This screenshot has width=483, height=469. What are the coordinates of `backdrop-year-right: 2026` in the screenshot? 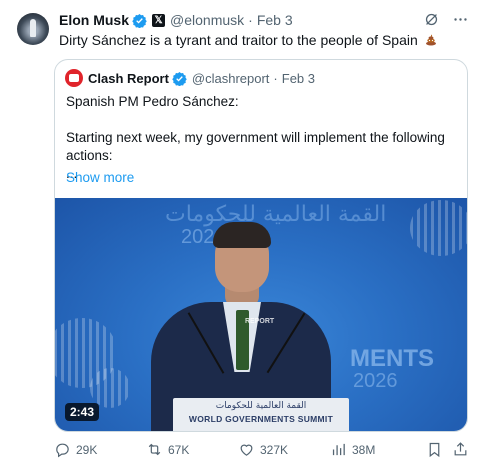 It's located at (375, 381).